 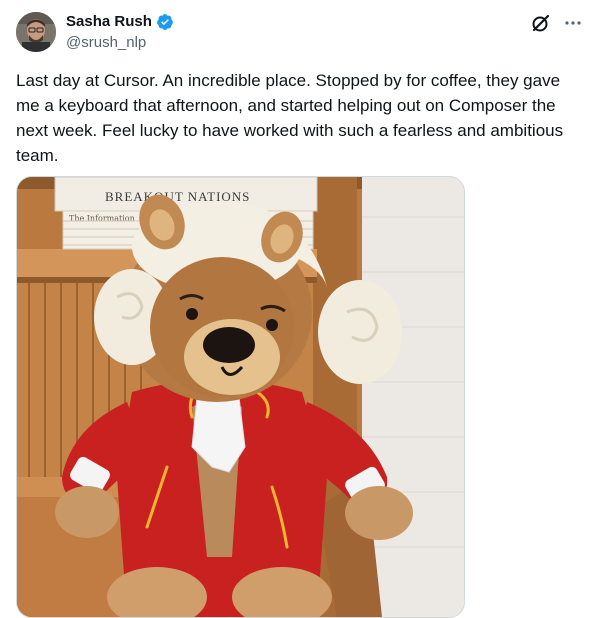 What do you see at coordinates (573, 23) in the screenshot?
I see `more-icon` at bounding box center [573, 23].